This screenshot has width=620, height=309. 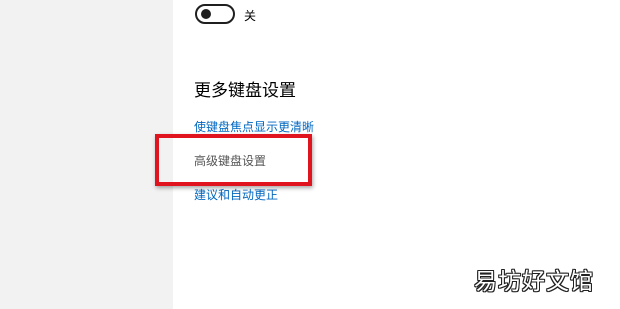 What do you see at coordinates (215, 14) in the screenshot?
I see `toggle-switch` at bounding box center [215, 14].